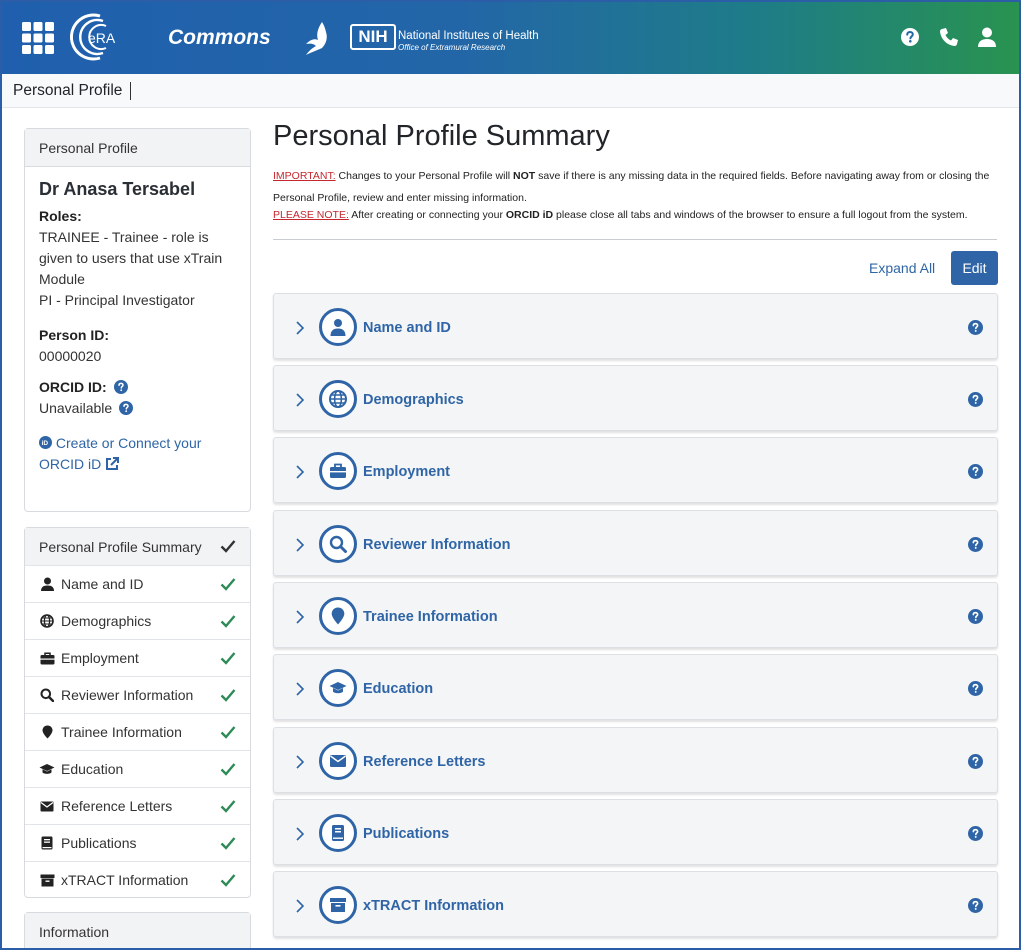 The height and width of the screenshot is (950, 1021). I want to click on briefcase-icon, so click(338, 470).